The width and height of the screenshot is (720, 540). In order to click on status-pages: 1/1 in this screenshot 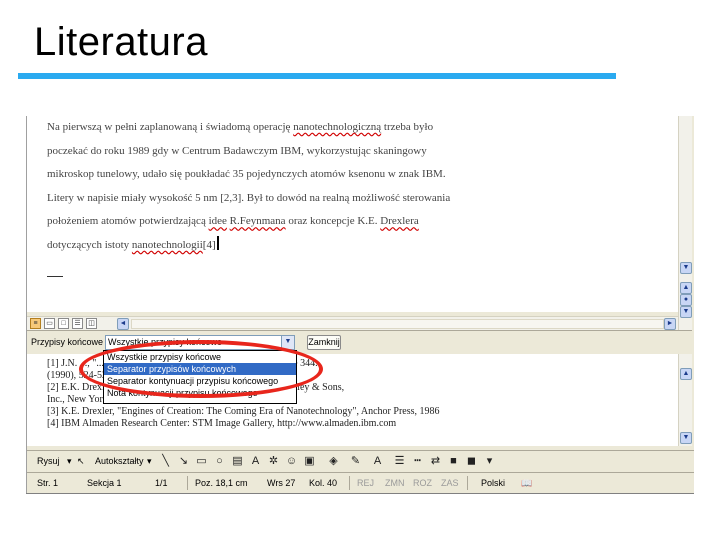, I will do `click(161, 483)`.